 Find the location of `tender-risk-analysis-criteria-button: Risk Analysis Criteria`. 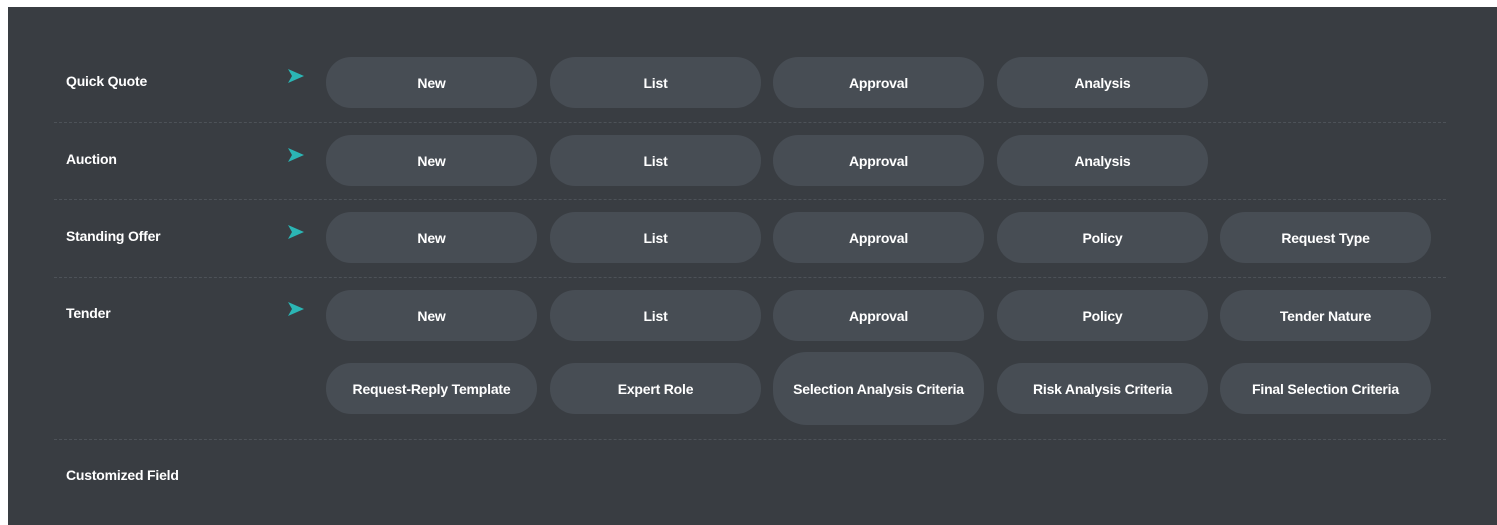

tender-risk-analysis-criteria-button: Risk Analysis Criteria is located at coordinates (1102, 388).